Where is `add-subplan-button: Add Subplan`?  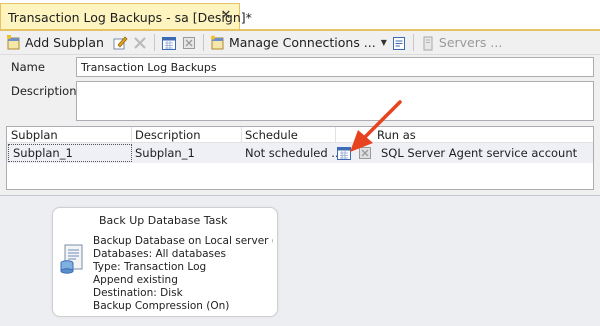
add-subplan-button: Add Subplan is located at coordinates (55, 43).